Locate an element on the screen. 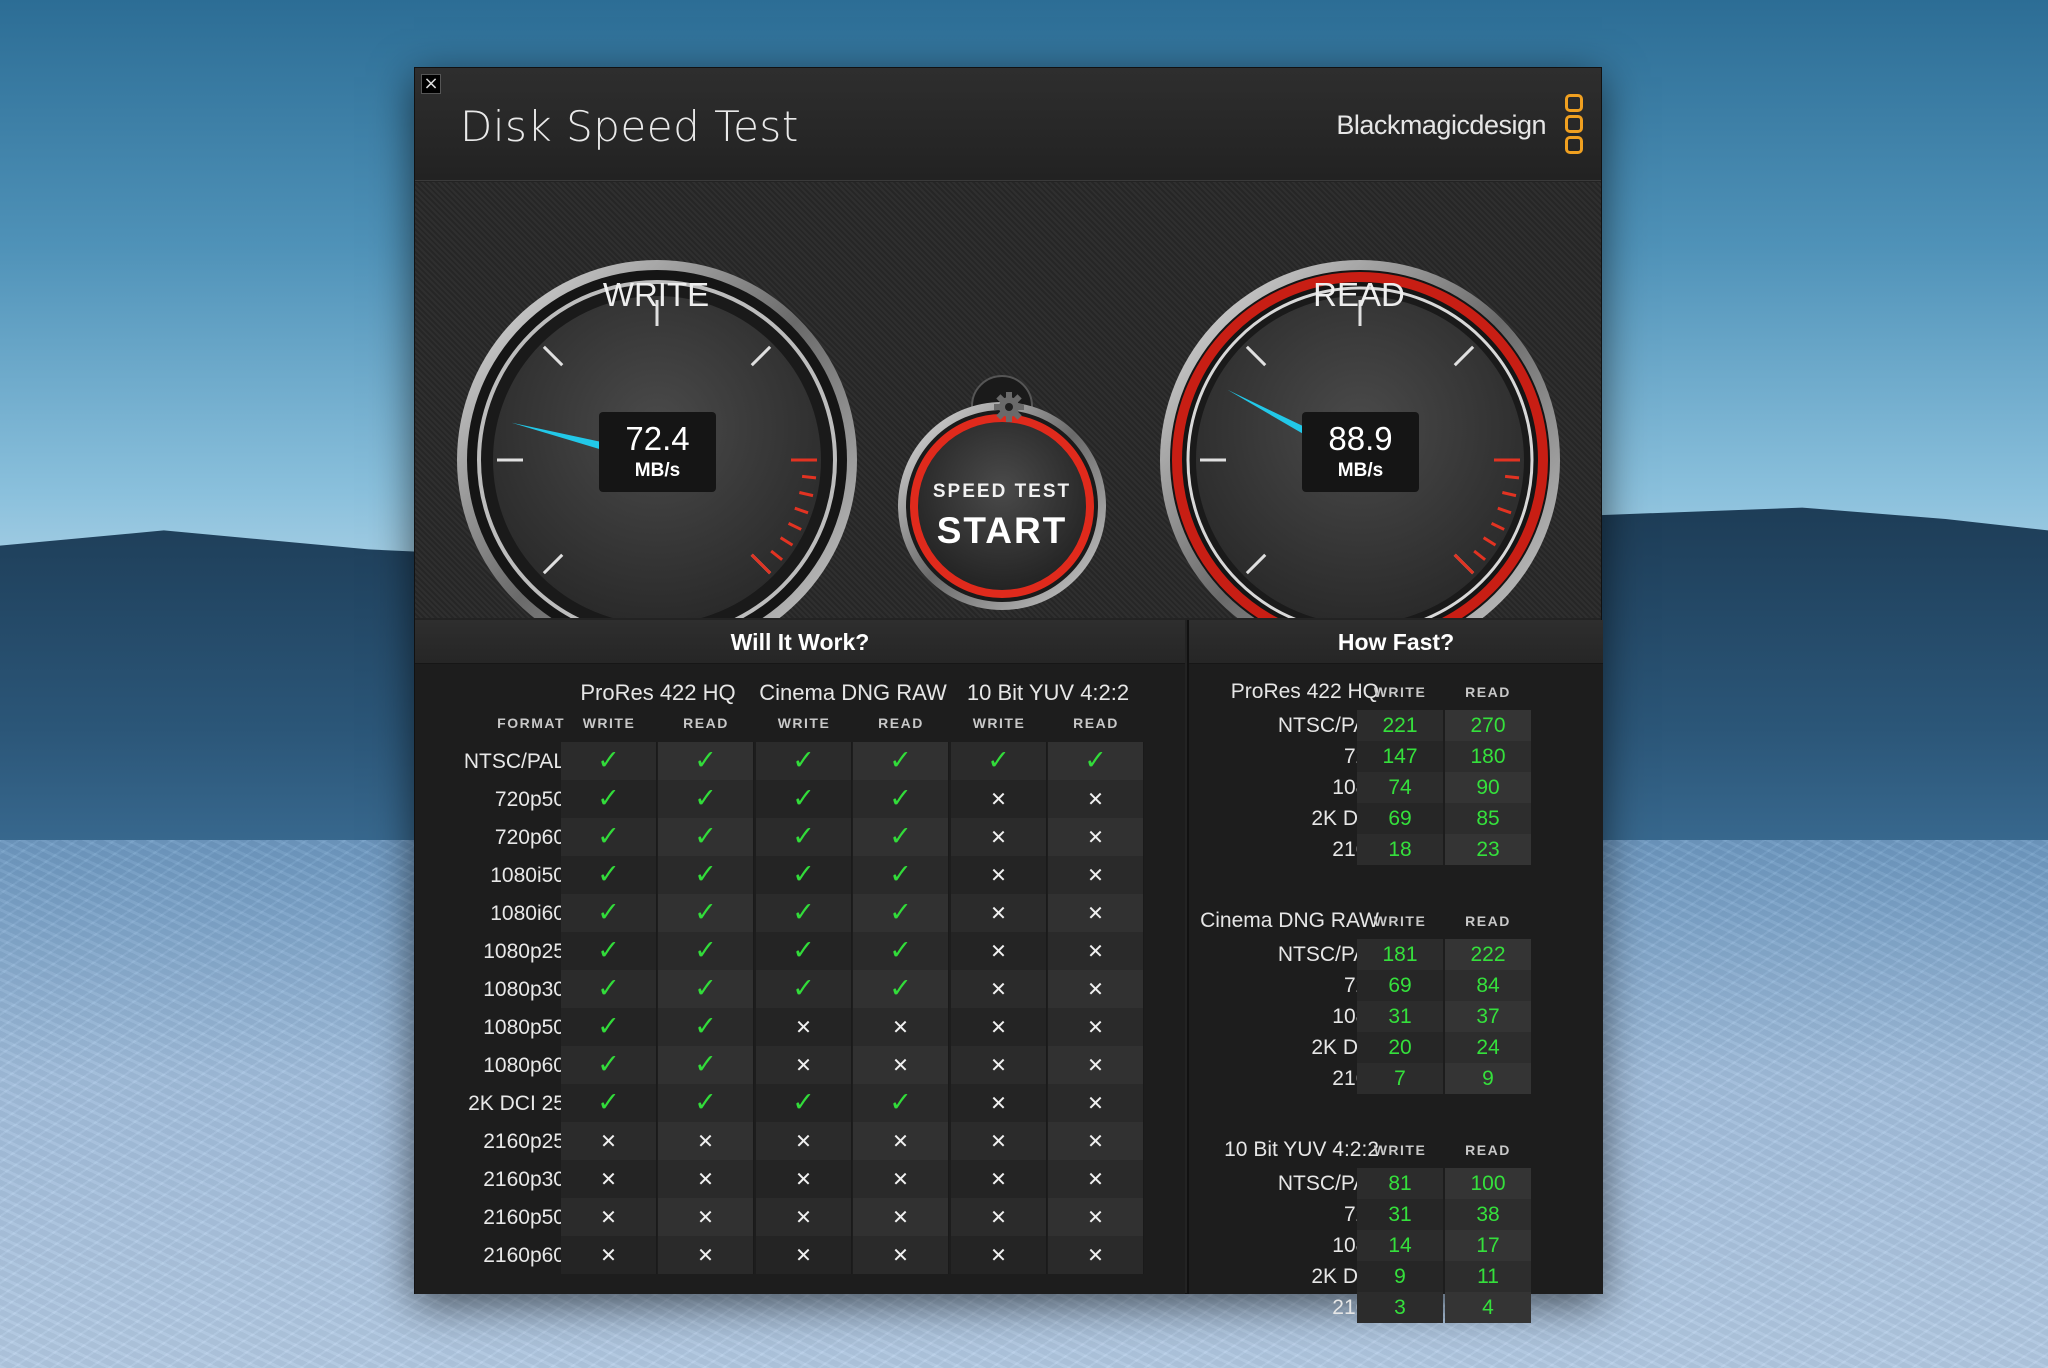 The image size is (2048, 1368). brand-logo-icon is located at coordinates (1575, 125).